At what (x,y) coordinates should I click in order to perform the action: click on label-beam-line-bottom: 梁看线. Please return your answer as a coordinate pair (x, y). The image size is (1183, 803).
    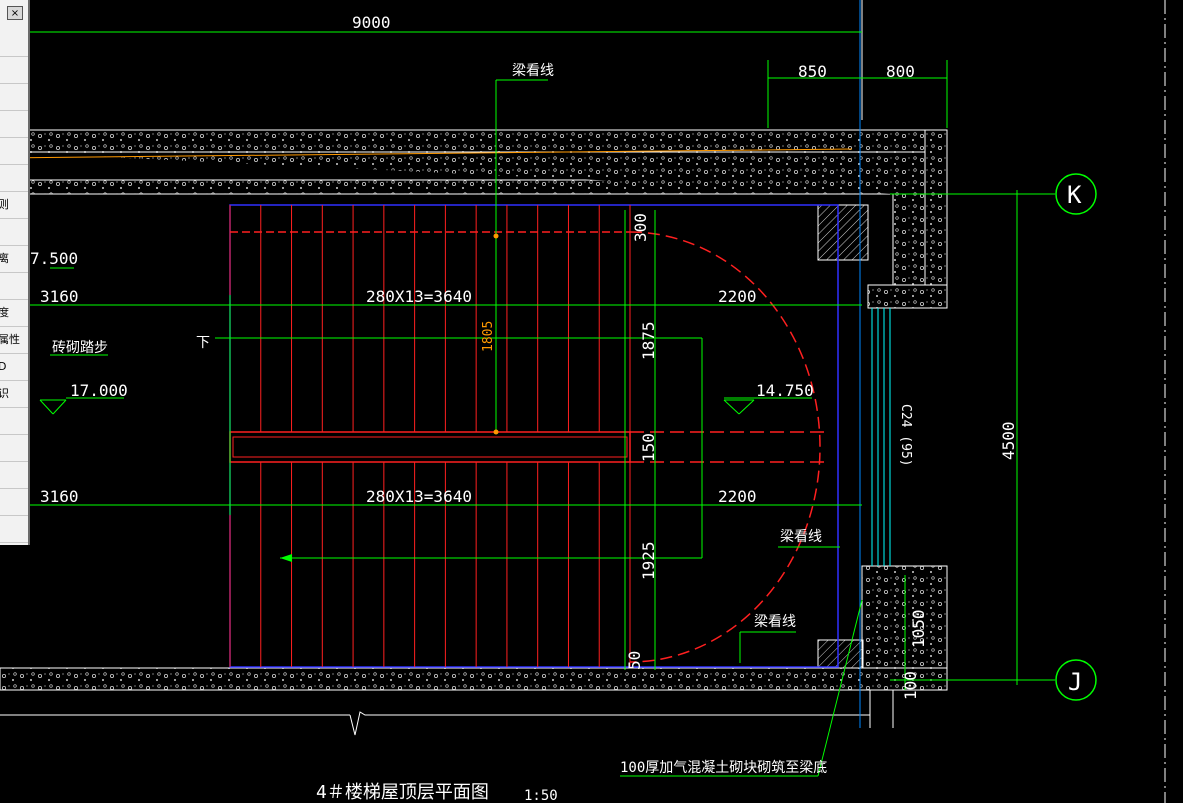
    Looking at the image, I should click on (775, 622).